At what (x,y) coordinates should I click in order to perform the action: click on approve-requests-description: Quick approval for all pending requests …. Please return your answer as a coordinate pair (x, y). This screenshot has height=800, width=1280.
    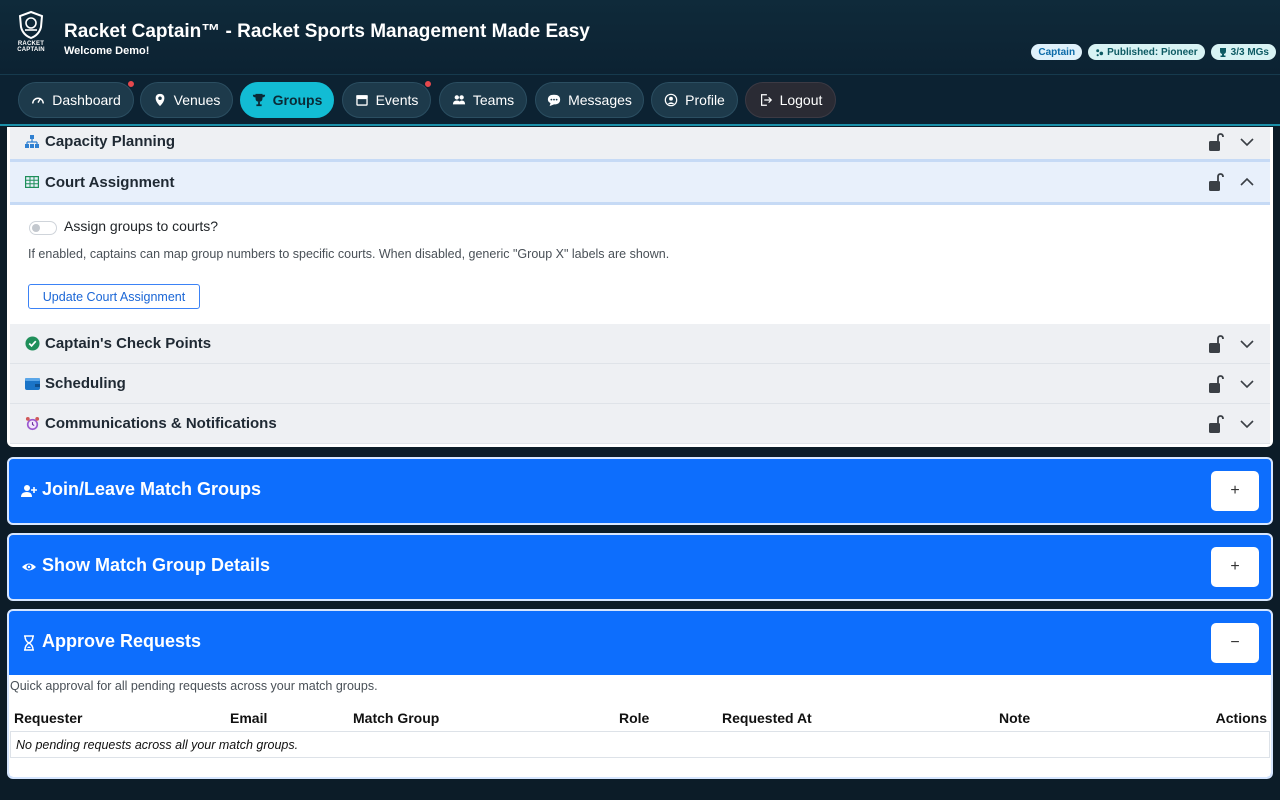
    Looking at the image, I should click on (194, 686).